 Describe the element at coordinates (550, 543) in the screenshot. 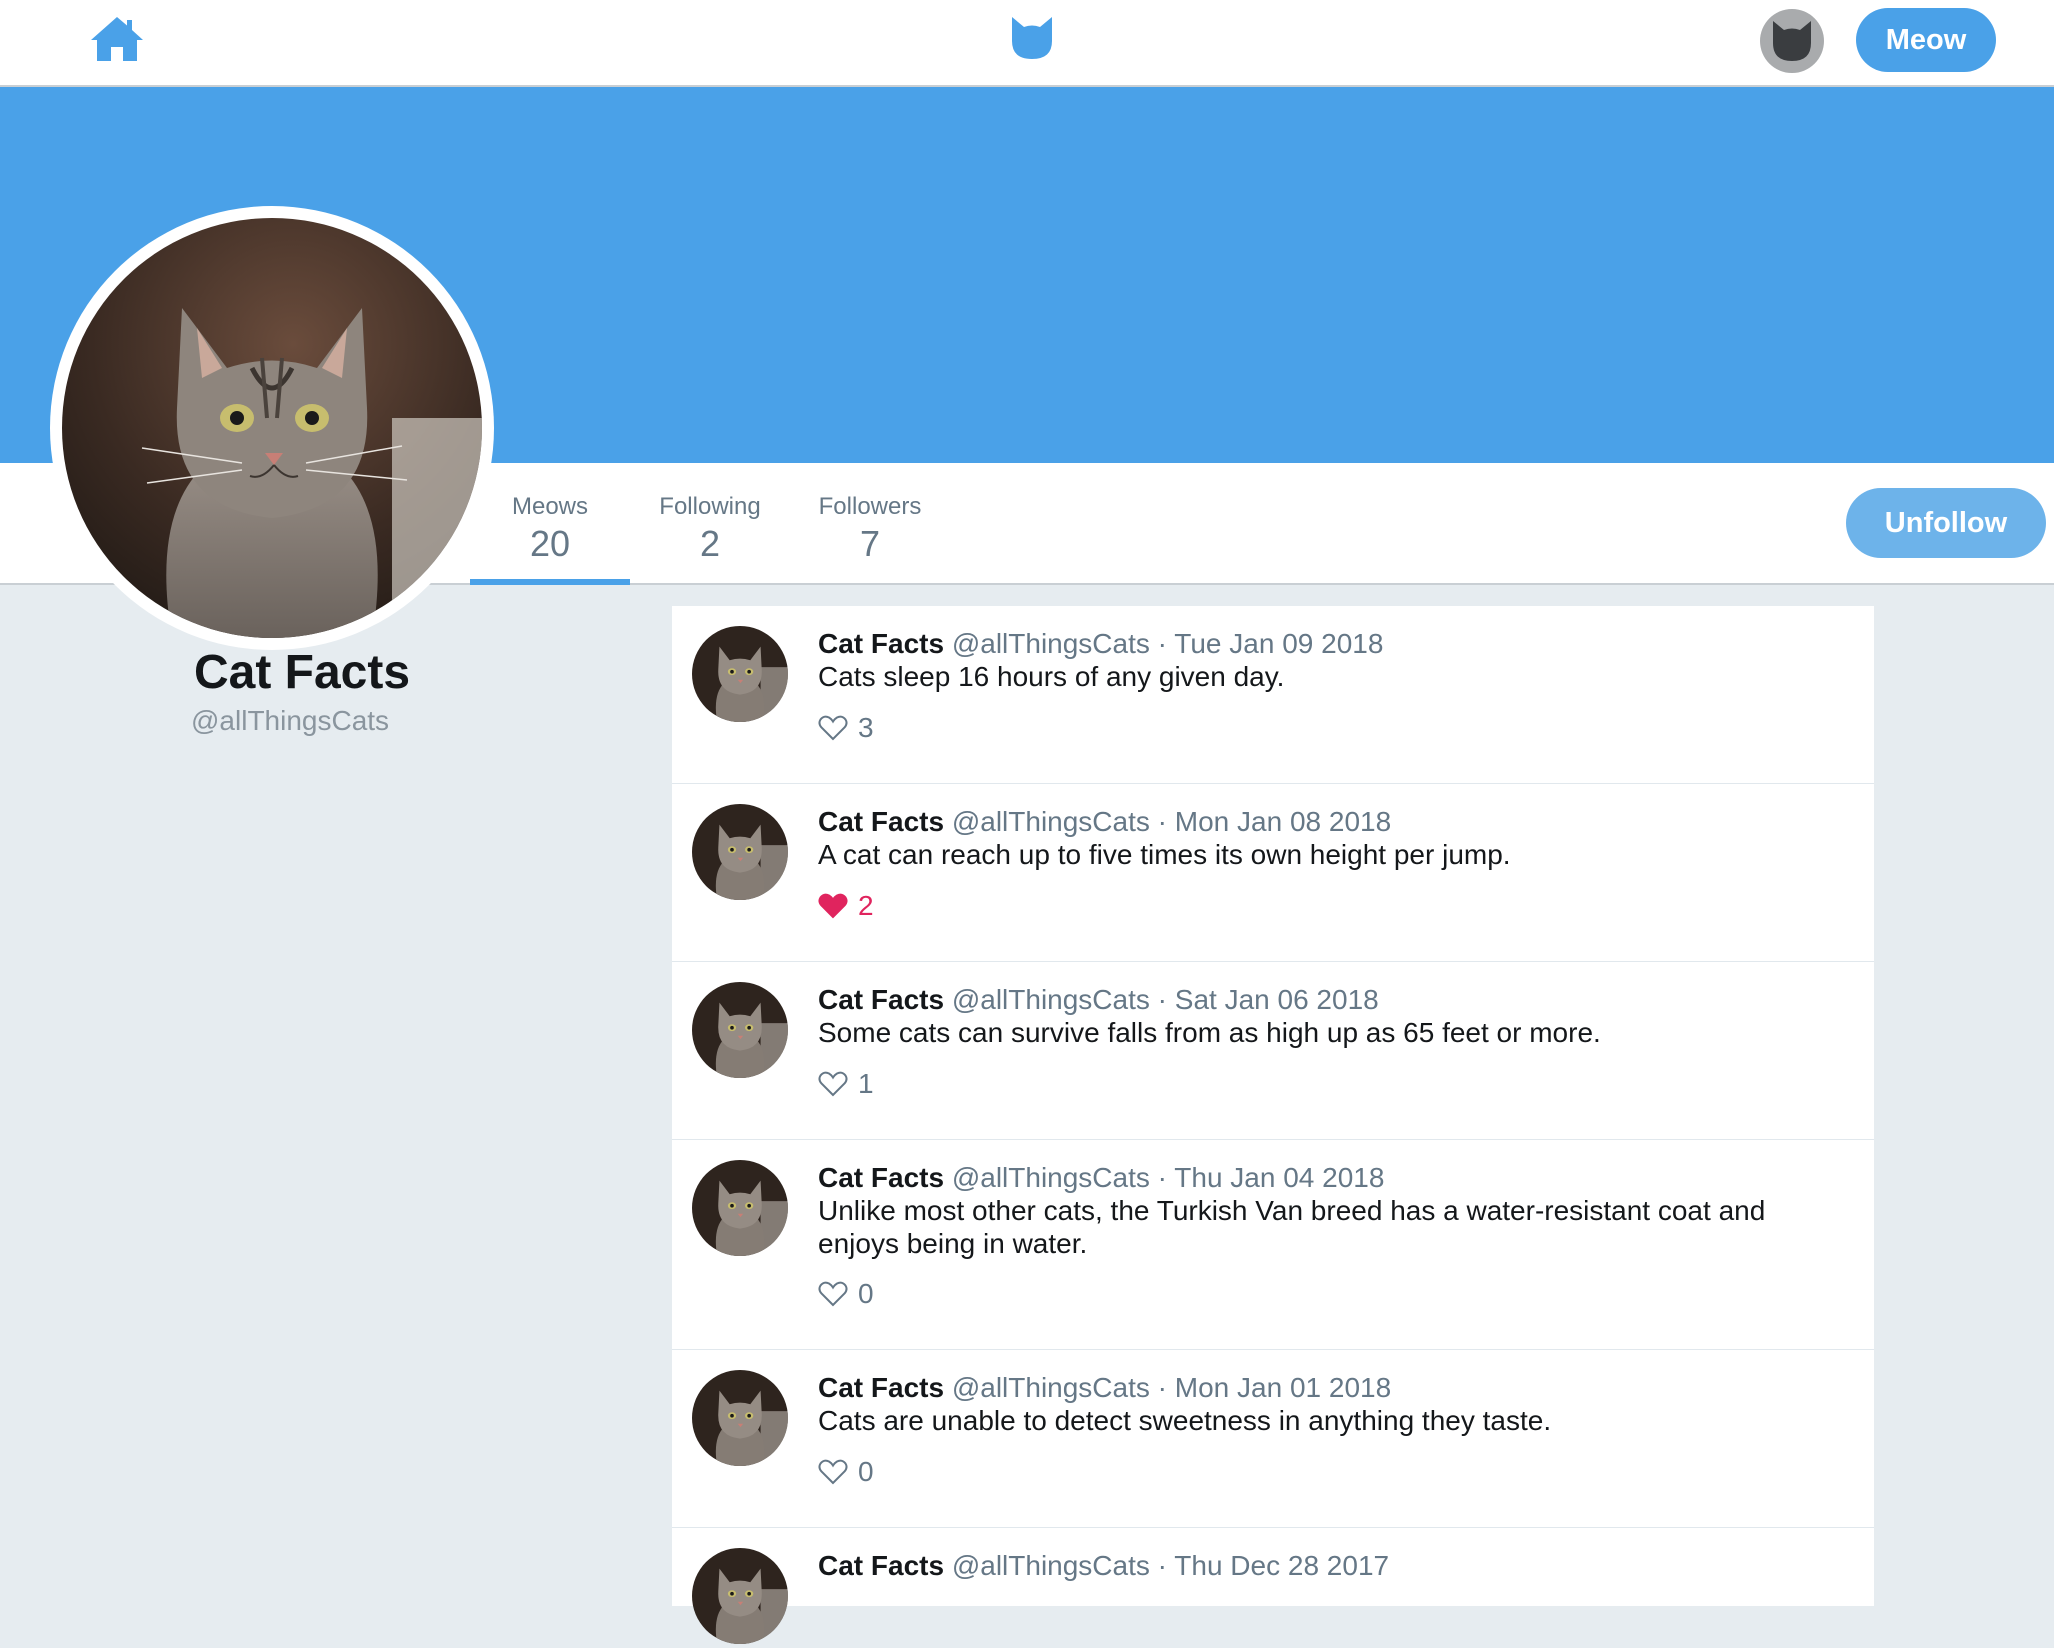

I see `stat-value: 20` at that location.